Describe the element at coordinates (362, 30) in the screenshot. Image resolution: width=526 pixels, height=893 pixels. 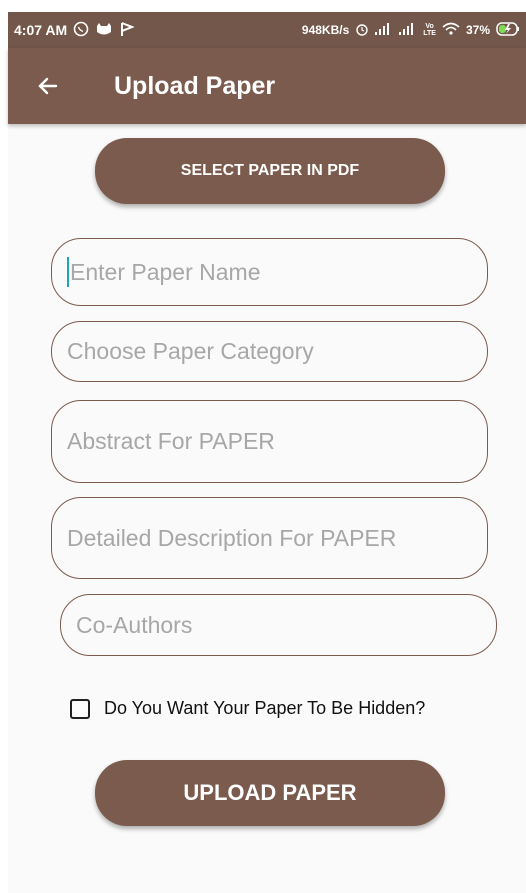
I see `alarm-icon` at that location.